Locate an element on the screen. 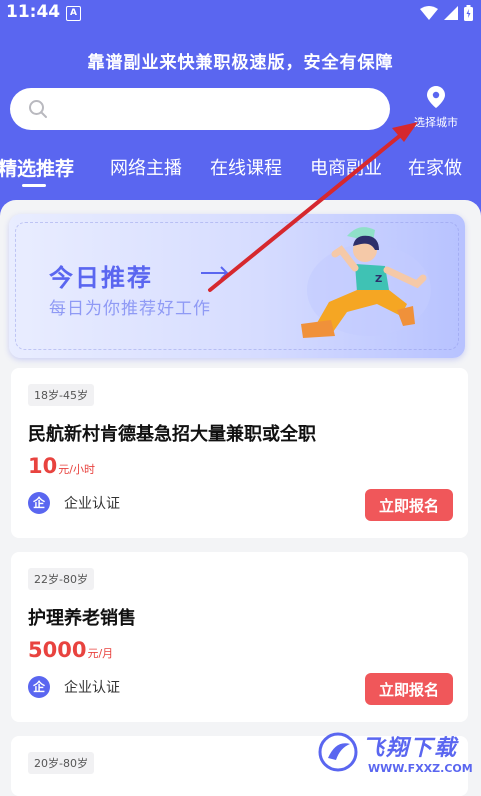 This screenshot has width=481, height=796. banner-title: 今日推荐 is located at coordinates (101, 278).